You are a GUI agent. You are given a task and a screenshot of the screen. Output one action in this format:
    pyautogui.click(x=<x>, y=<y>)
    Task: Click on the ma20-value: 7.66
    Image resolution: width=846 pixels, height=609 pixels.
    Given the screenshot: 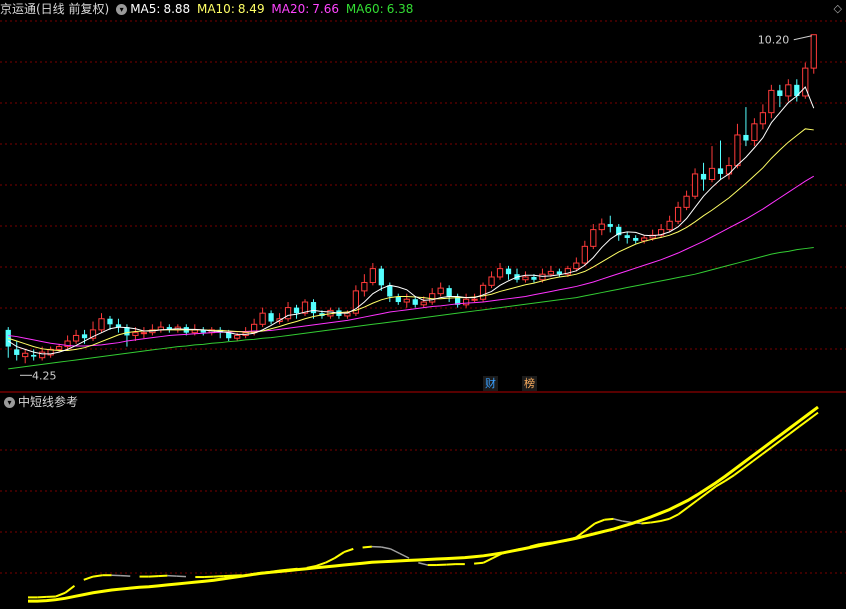 What is the action you would take?
    pyautogui.click(x=325, y=9)
    